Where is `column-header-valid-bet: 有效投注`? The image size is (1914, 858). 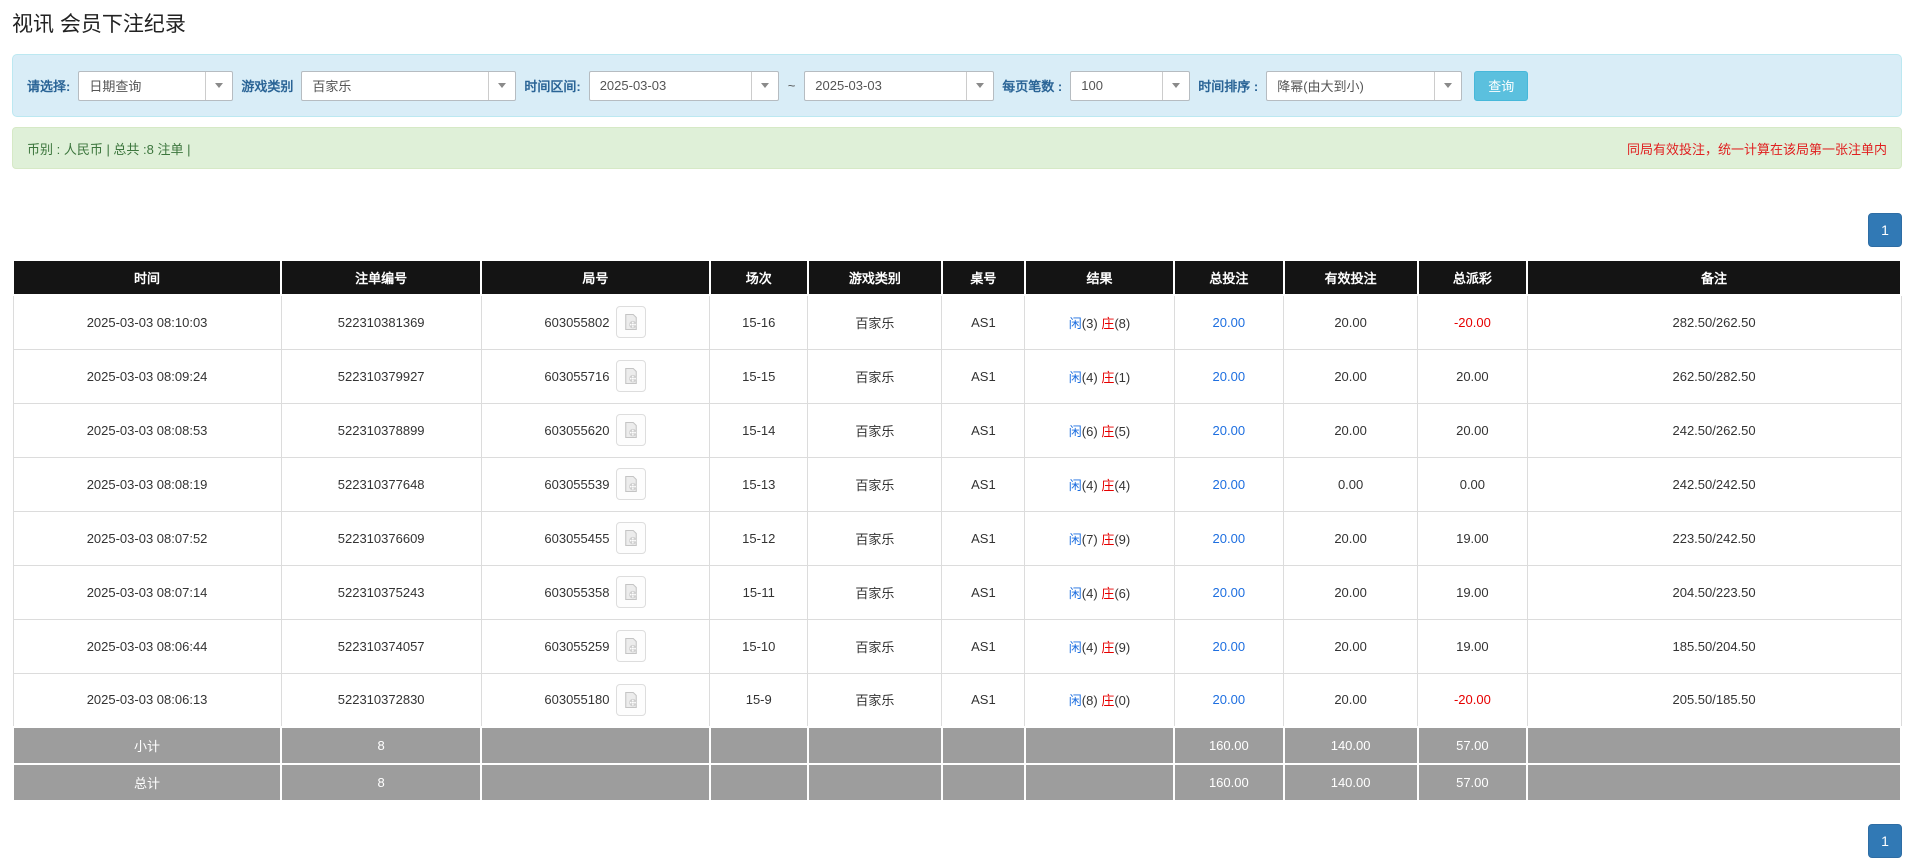 column-header-valid-bet: 有效投注 is located at coordinates (1350, 277).